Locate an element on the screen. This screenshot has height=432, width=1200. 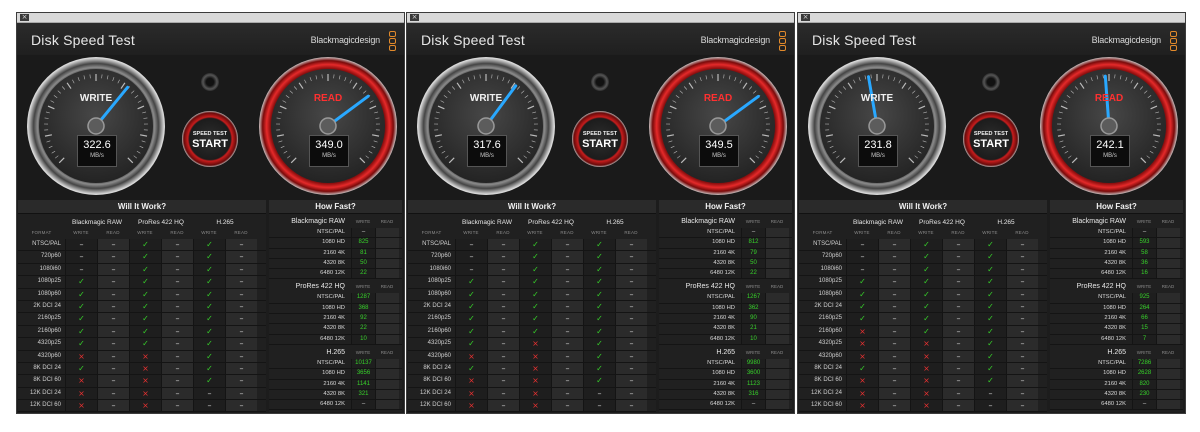
write-speed-value: 317.6 is located at coordinates (487, 145).